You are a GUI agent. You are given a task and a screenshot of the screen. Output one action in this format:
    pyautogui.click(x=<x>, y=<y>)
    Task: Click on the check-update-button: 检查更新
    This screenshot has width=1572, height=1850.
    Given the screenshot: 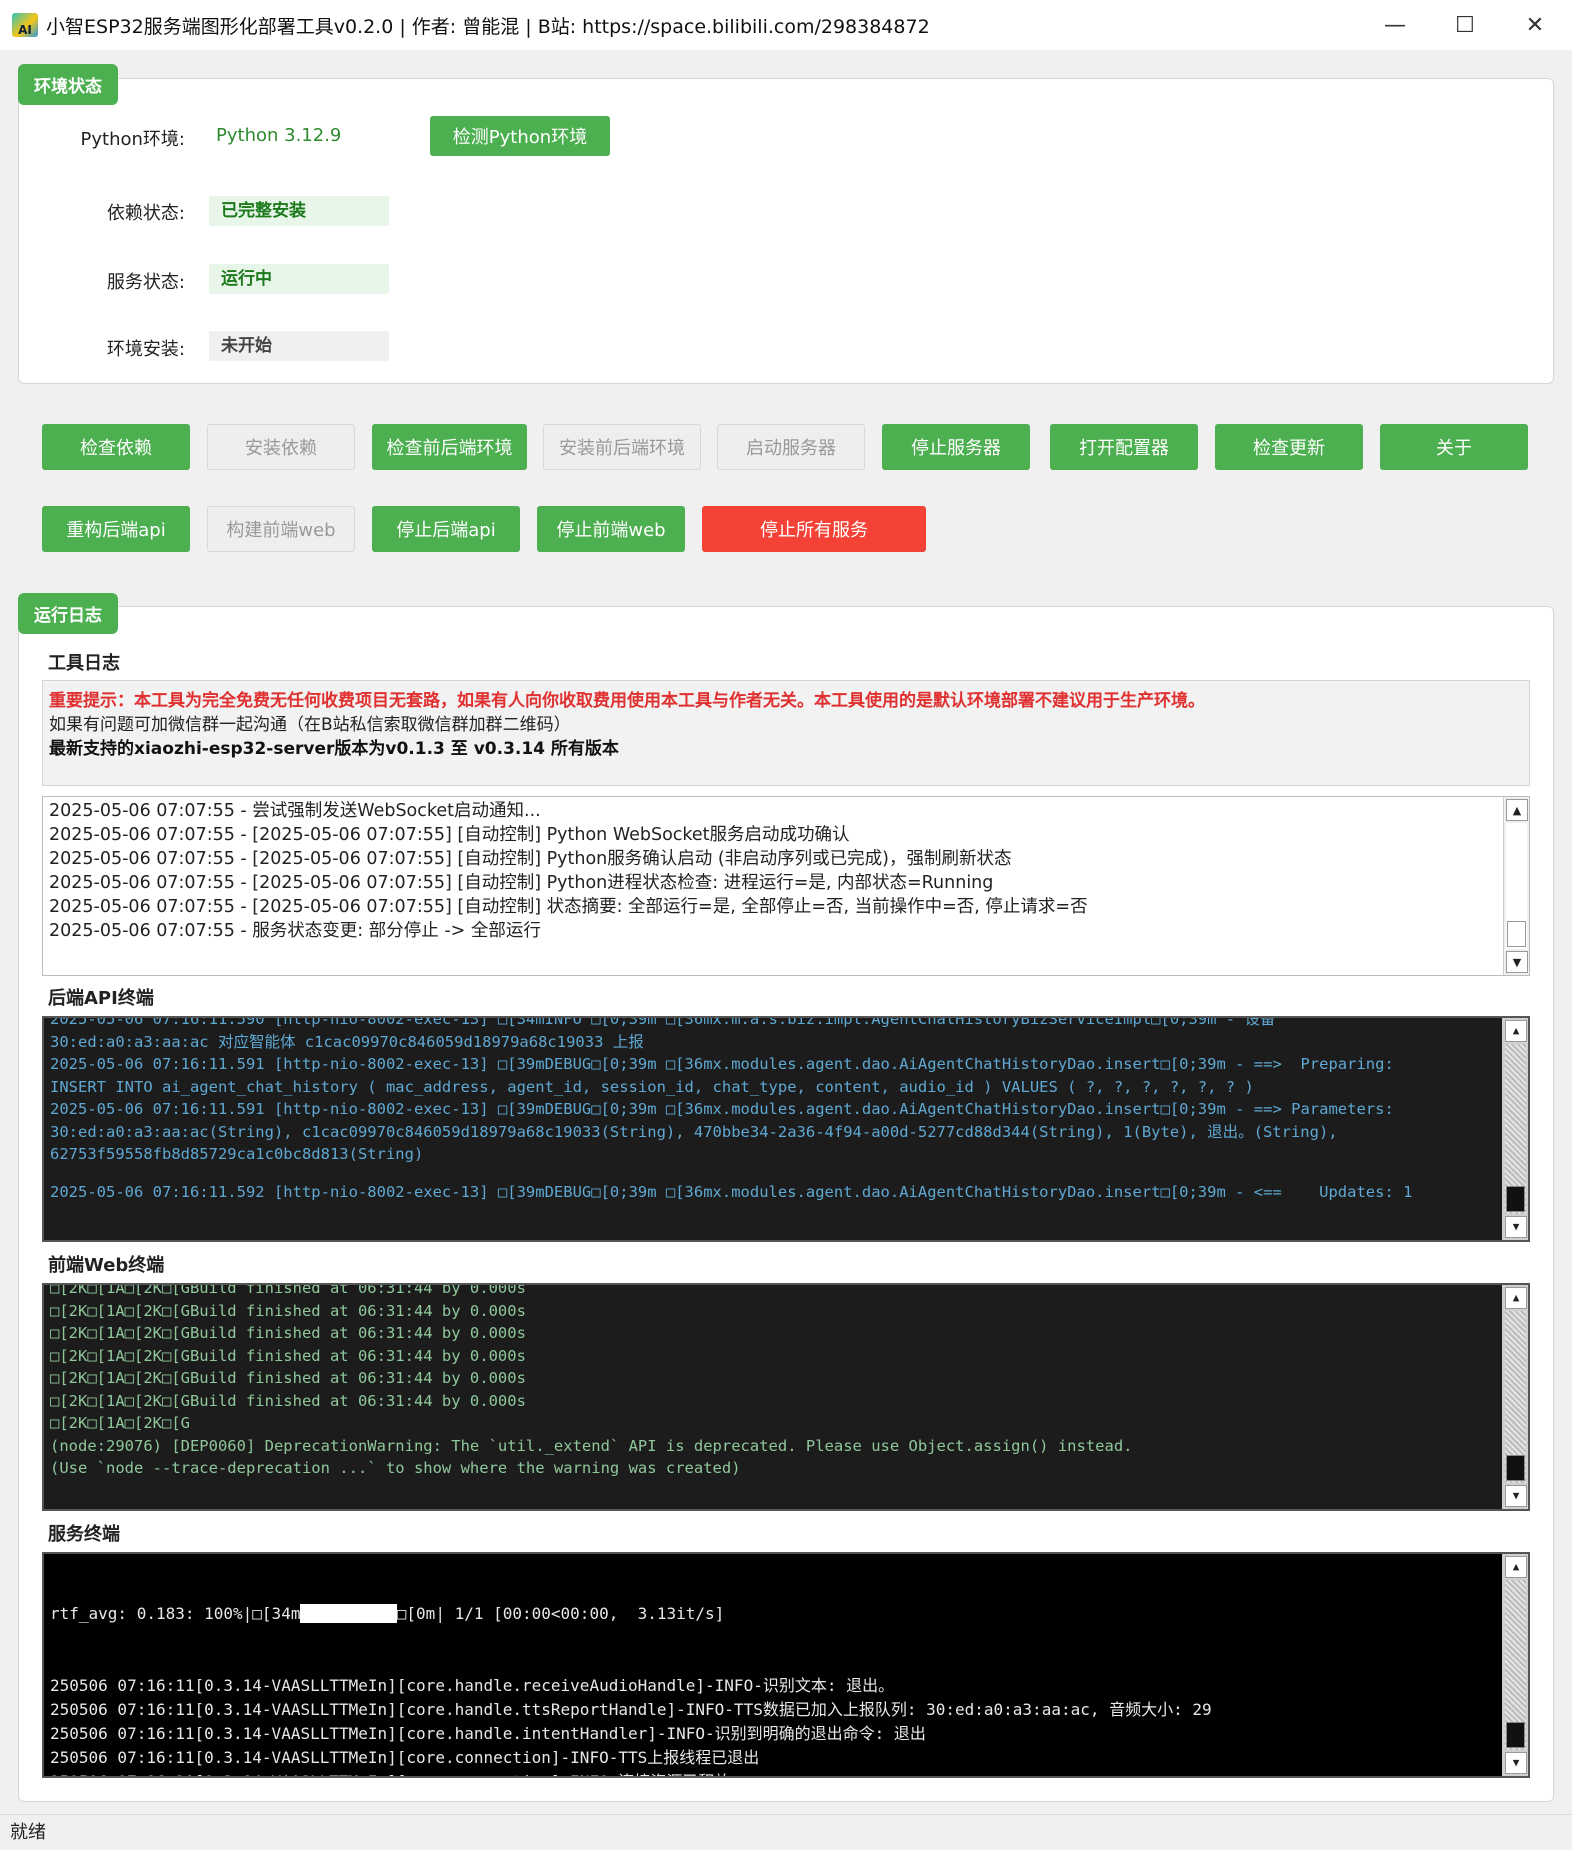 What is the action you would take?
    pyautogui.click(x=1289, y=447)
    